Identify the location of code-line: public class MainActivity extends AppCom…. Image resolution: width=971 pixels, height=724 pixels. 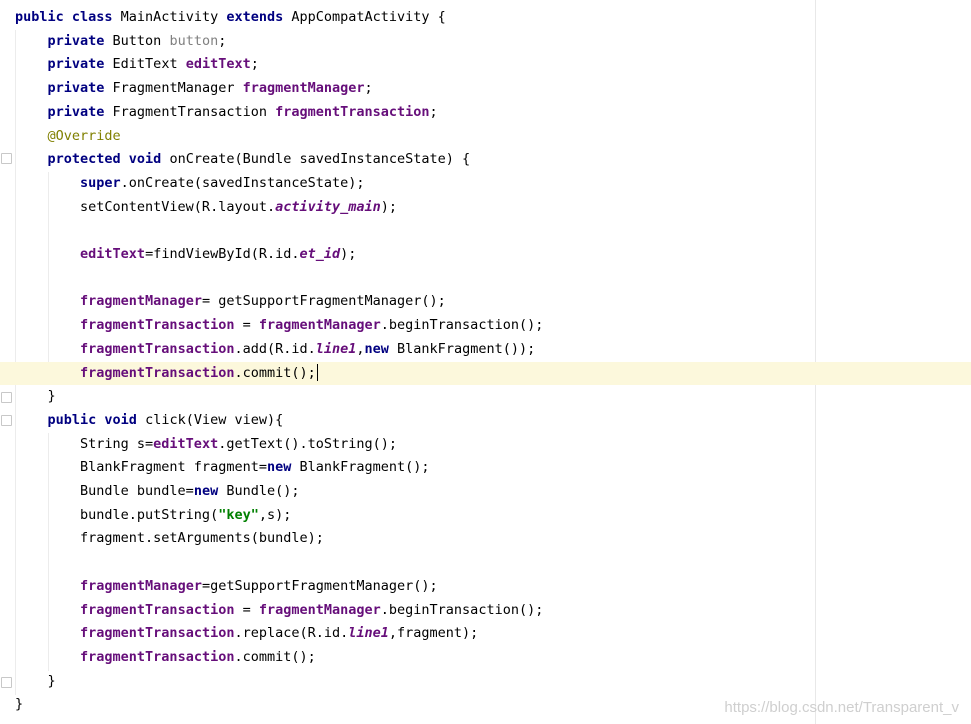
(485, 18).